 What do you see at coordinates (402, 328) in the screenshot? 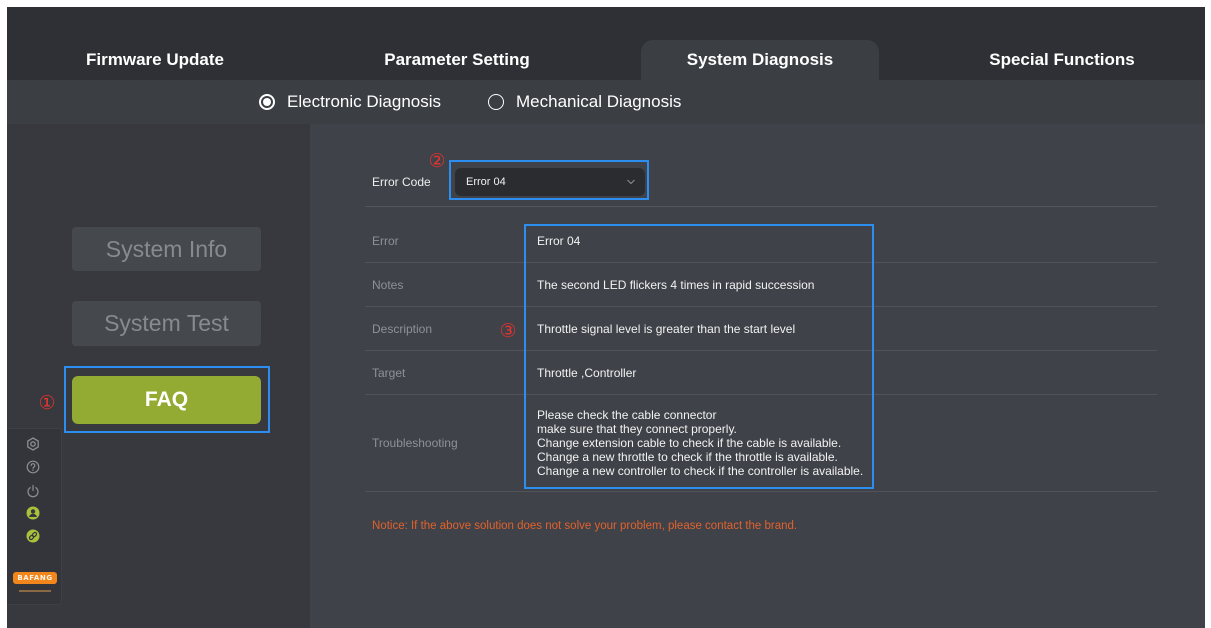
I see `detail-label: Description` at bounding box center [402, 328].